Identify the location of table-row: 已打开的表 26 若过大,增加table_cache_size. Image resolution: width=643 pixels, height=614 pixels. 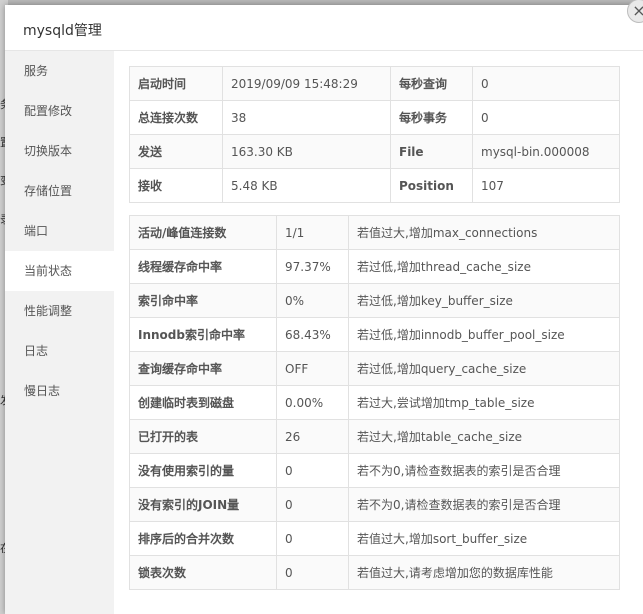
(374, 436).